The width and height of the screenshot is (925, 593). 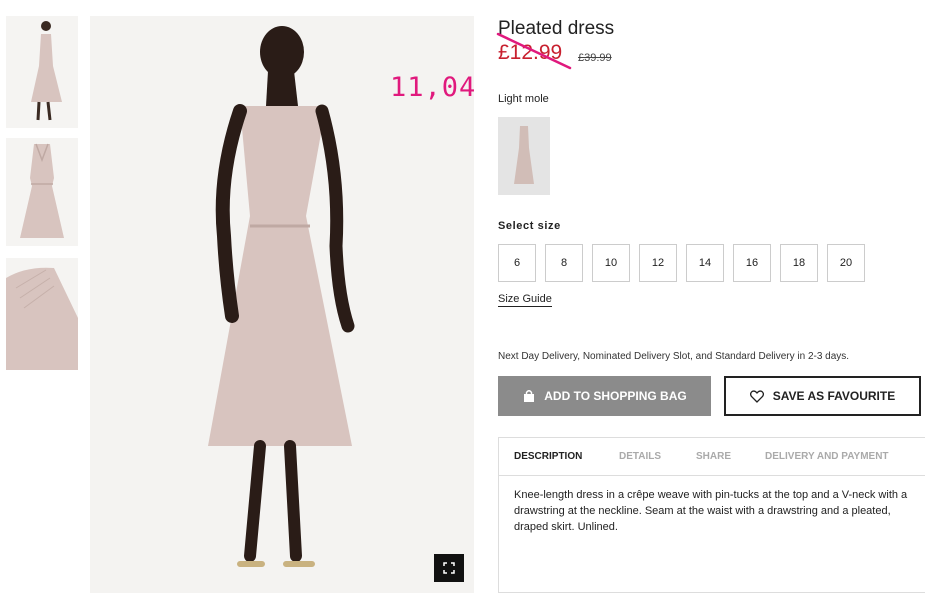 I want to click on price-strikethrough-annotation, so click(x=534, y=51).